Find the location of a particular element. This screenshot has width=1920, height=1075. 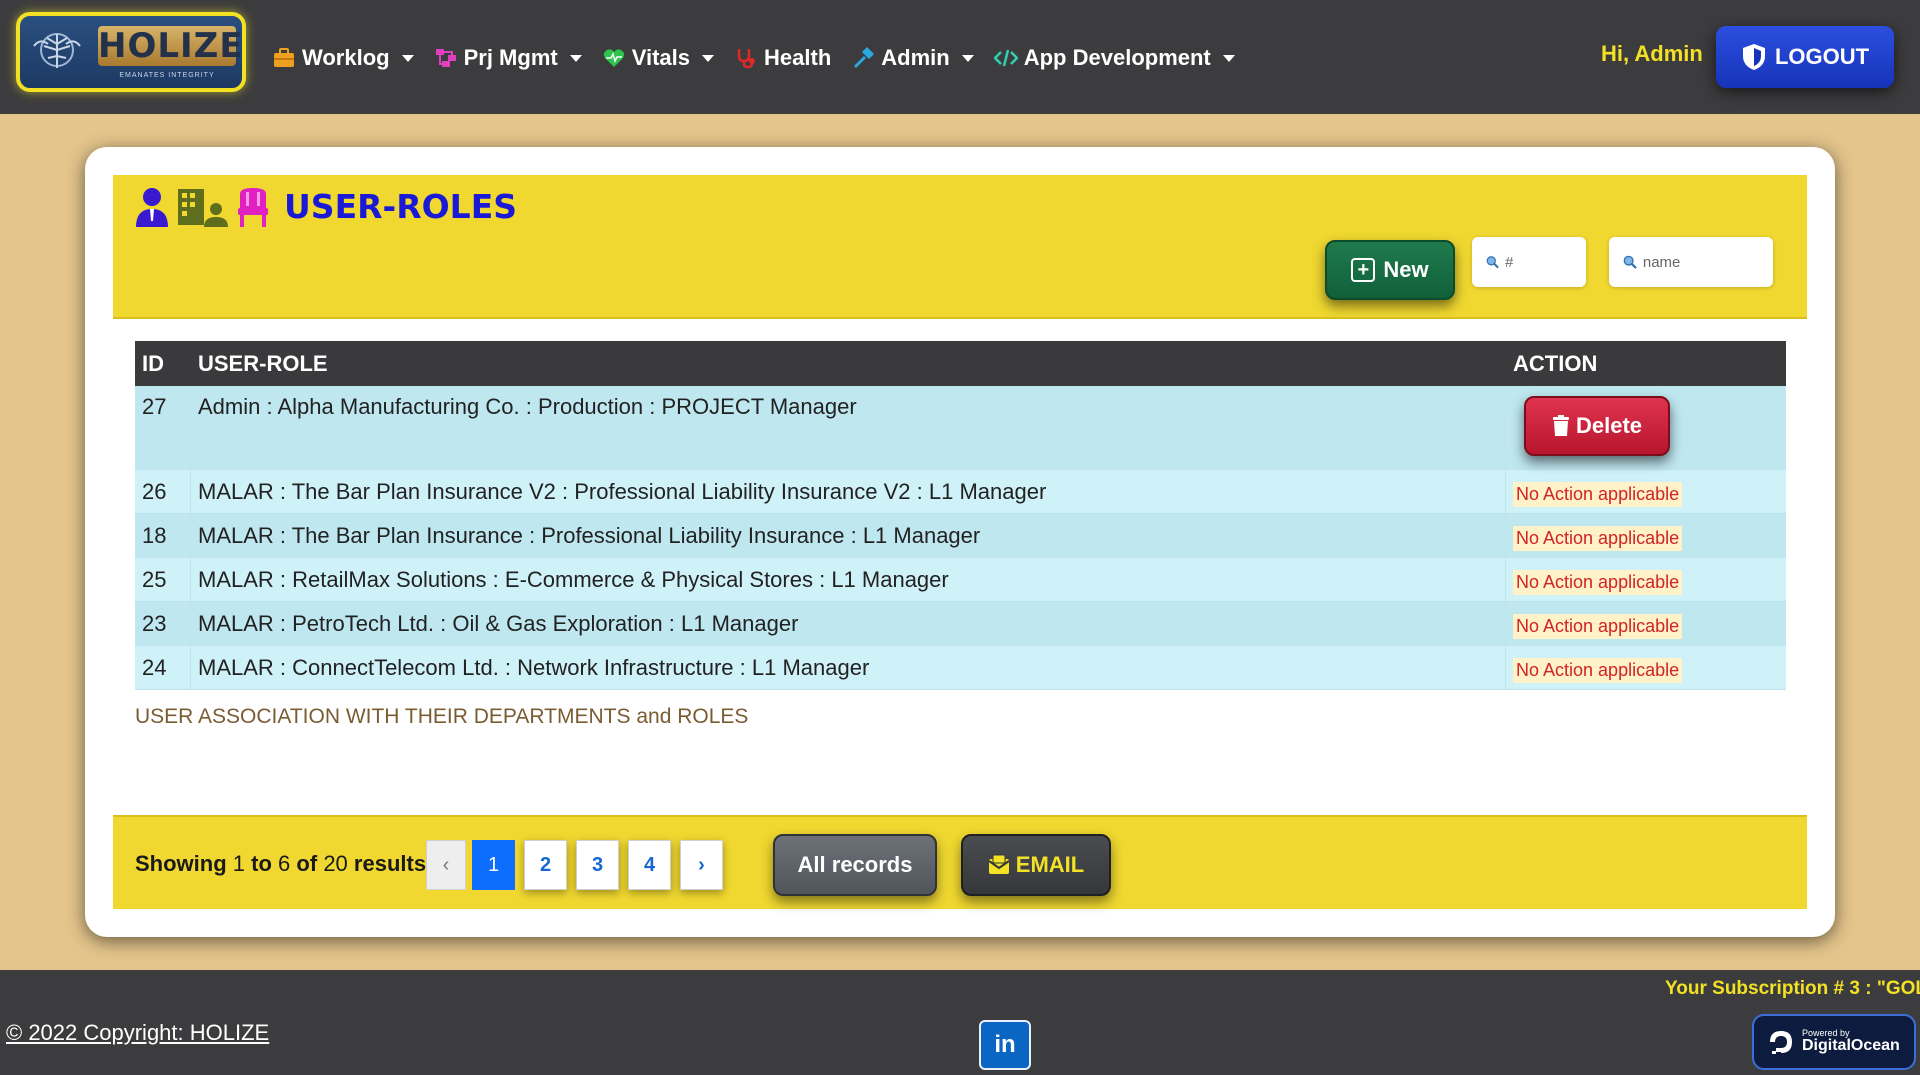

digitalocean-icon is located at coordinates (1781, 1042).